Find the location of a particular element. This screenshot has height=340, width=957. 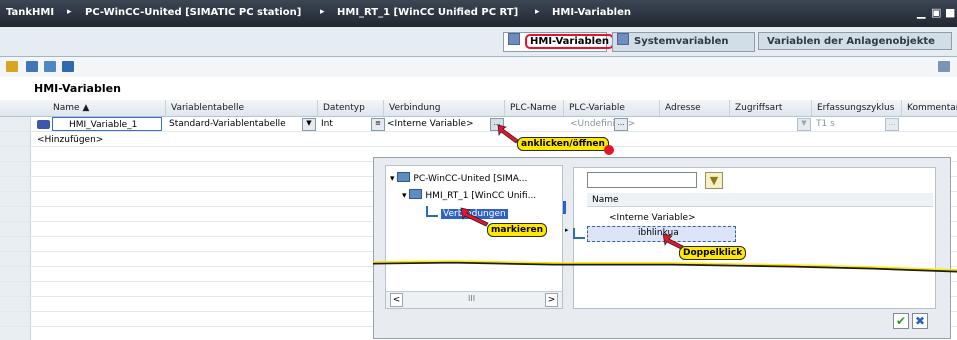

connection-icon is located at coordinates (68, 66).